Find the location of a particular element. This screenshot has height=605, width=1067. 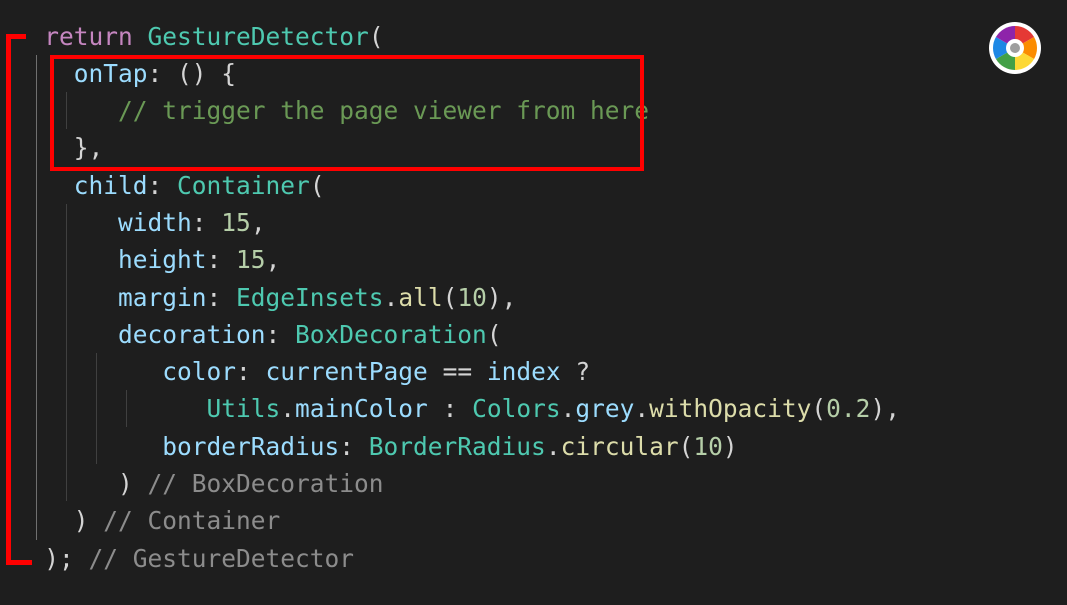

property-color: color is located at coordinates (199, 371).